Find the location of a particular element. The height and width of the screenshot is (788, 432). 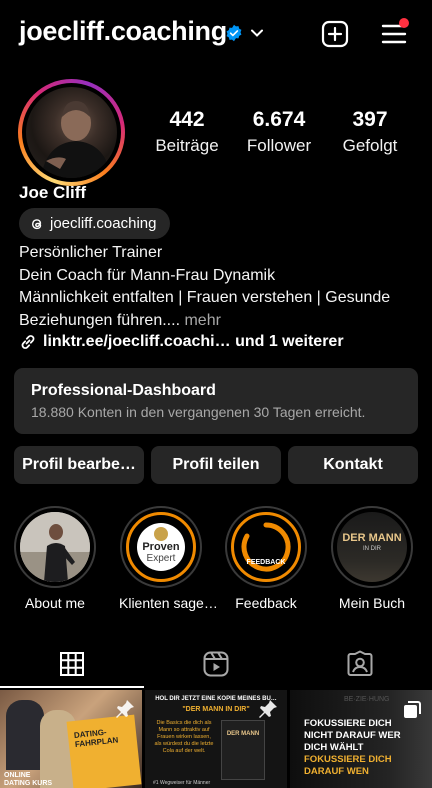

bio-line: Beziehungen führen.... mehr is located at coordinates (219, 321).